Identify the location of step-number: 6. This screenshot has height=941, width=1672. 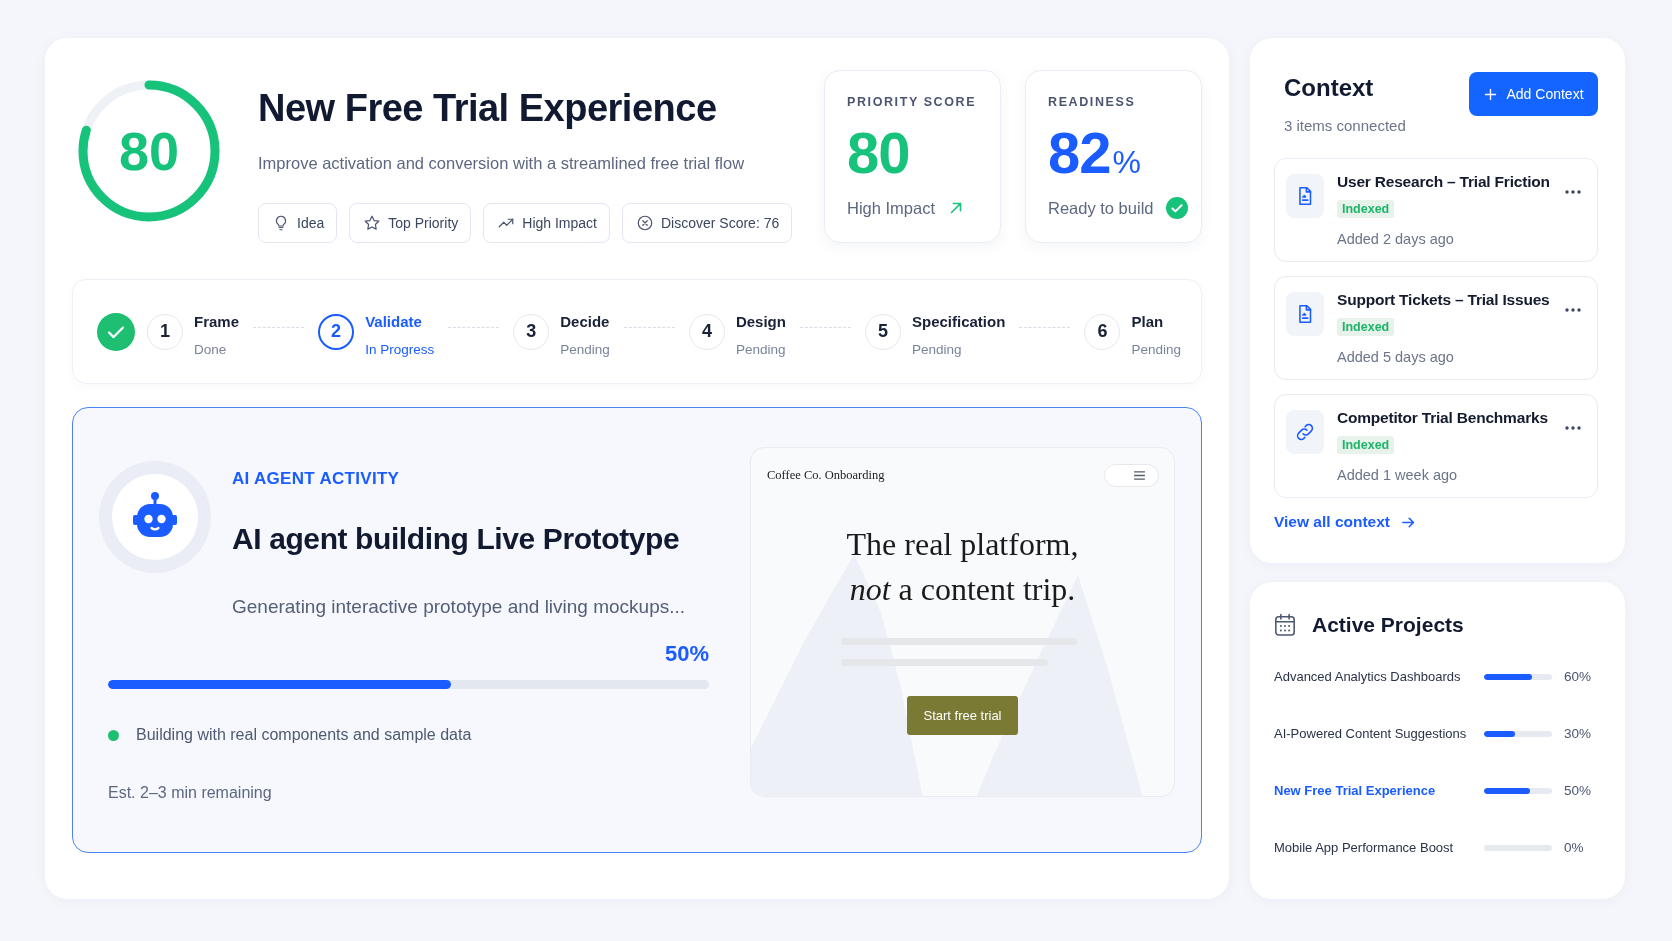
(1102, 331).